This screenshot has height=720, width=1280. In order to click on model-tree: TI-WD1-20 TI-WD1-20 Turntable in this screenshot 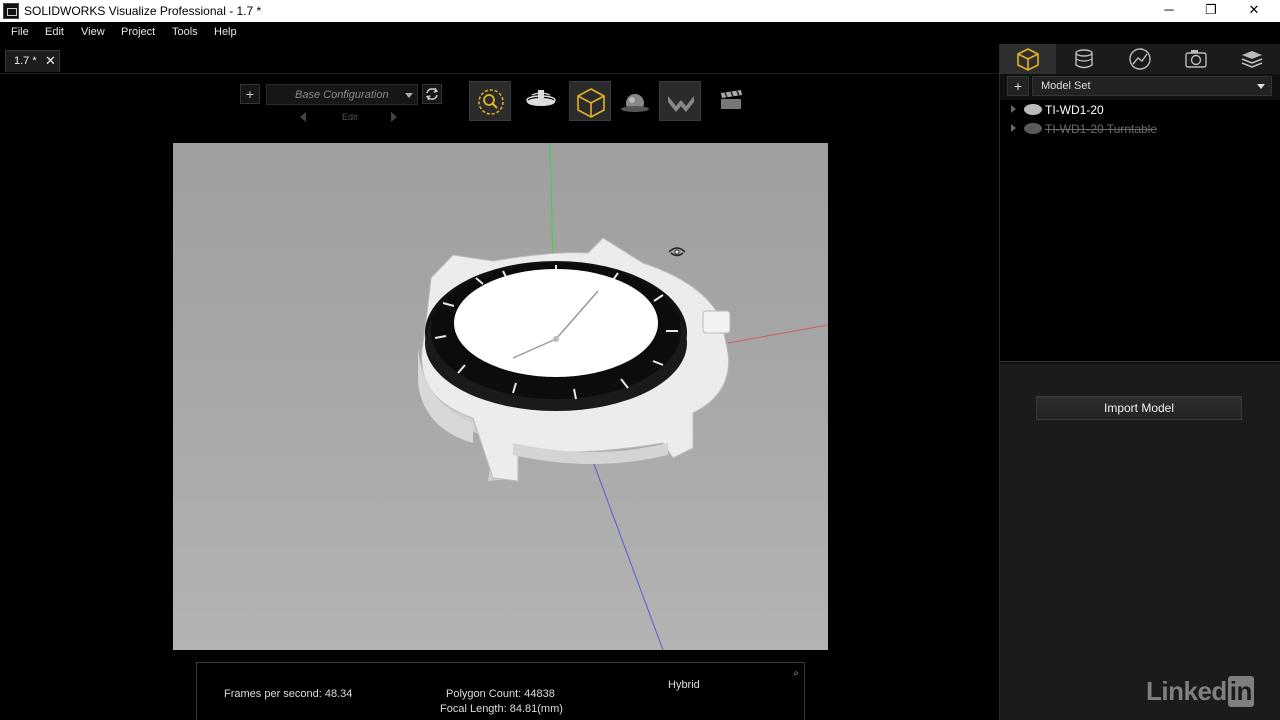, I will do `click(1140, 231)`.